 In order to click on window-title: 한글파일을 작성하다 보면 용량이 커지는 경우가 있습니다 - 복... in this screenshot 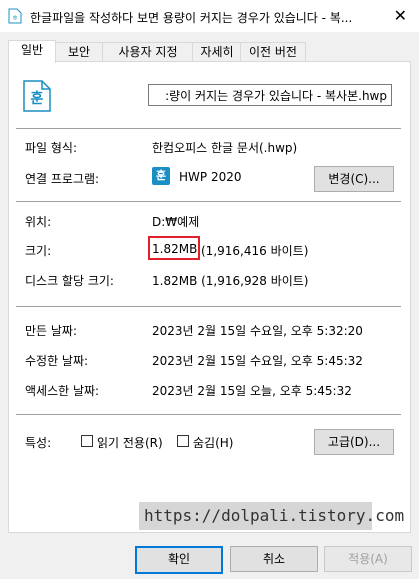, I will do `click(191, 18)`.